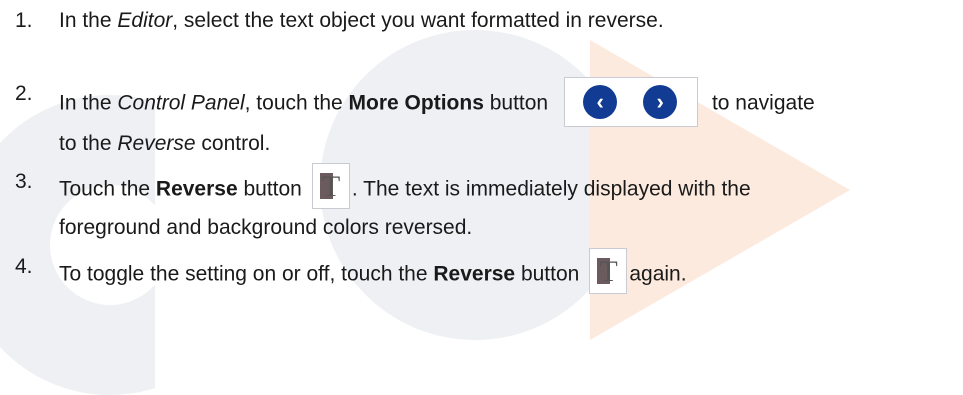 The height and width of the screenshot is (395, 963). What do you see at coordinates (145, 20) in the screenshot?
I see `editor-term: Editor` at bounding box center [145, 20].